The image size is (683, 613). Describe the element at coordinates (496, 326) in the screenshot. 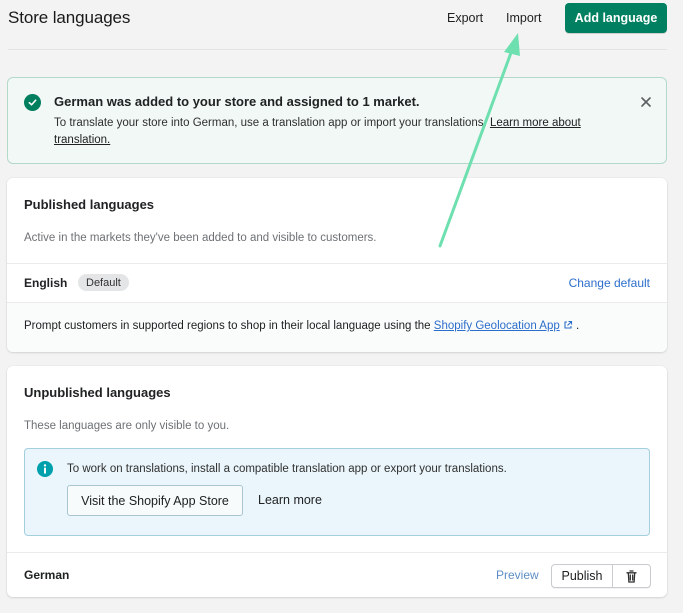

I see `geolocation-app-link-label: Shopify Geolocation App` at that location.